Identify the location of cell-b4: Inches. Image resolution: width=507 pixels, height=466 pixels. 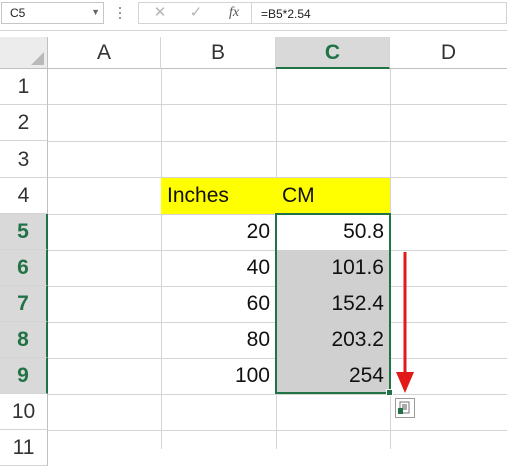
(218, 196).